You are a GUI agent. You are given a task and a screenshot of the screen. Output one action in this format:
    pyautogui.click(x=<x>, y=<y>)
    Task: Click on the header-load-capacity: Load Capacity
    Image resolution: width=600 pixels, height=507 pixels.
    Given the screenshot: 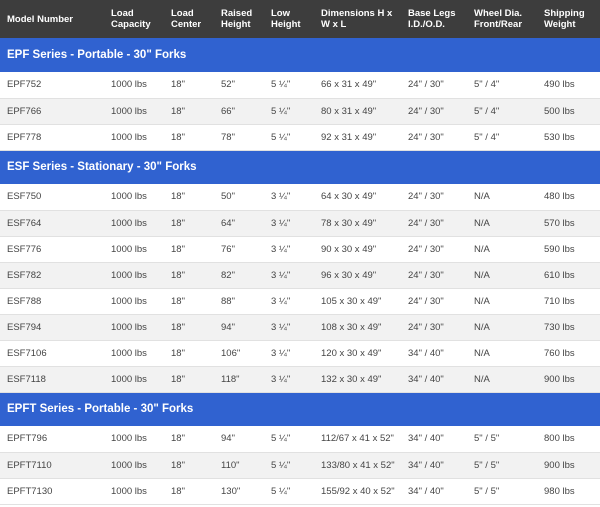 What is the action you would take?
    pyautogui.click(x=134, y=19)
    